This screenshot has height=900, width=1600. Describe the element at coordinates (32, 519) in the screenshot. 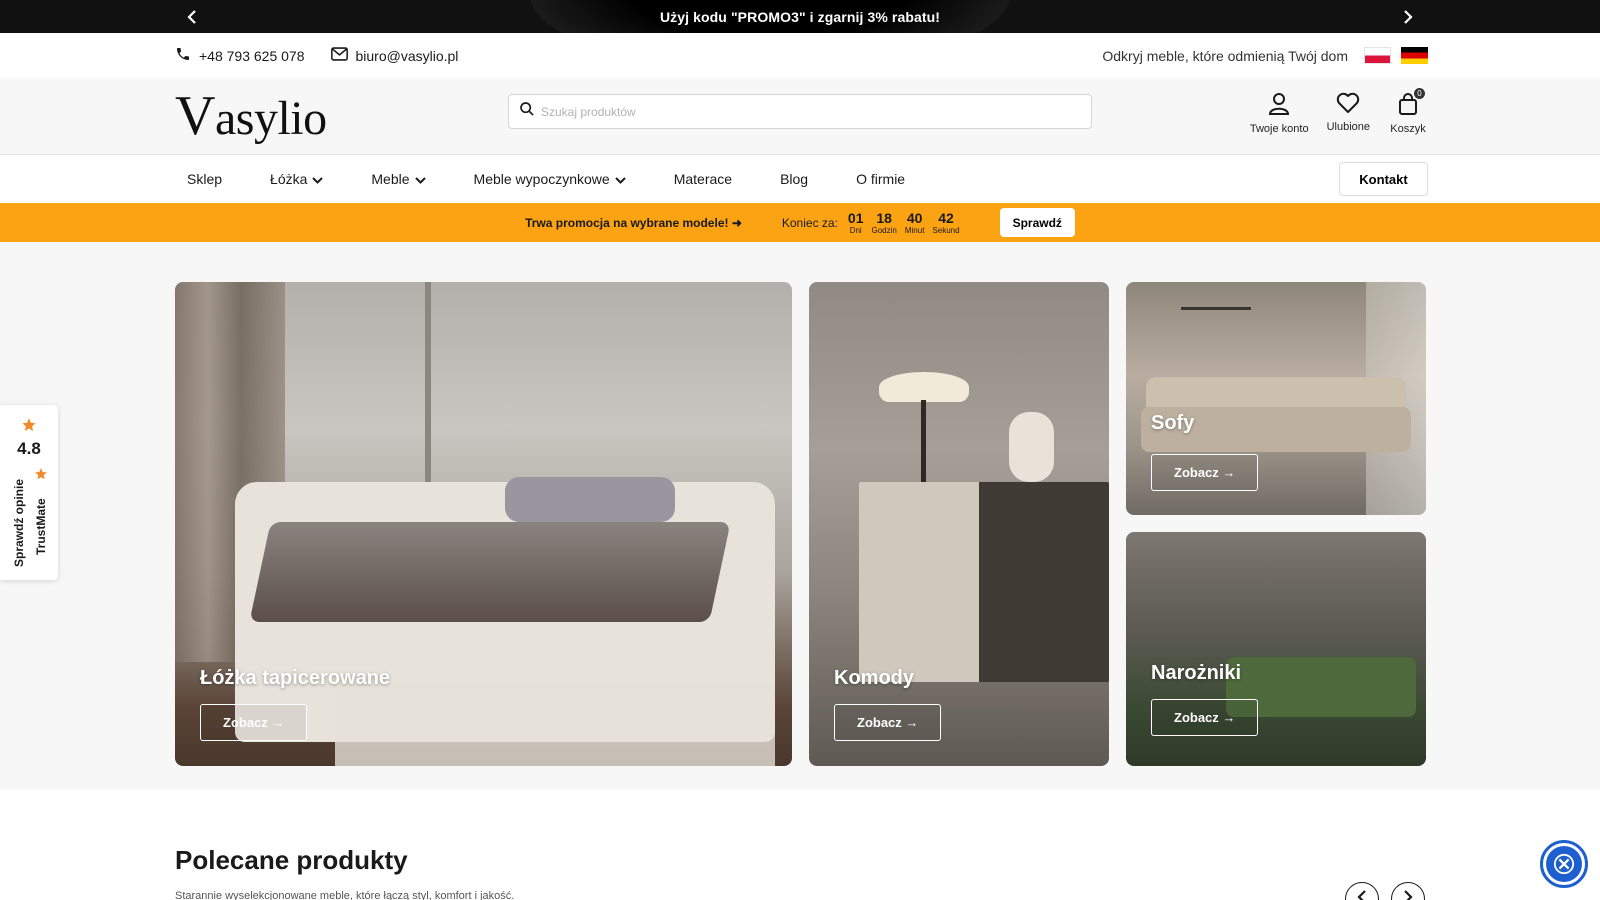

I see `trustmate-vertical-text: Sprawdź opinie TrustMate` at that location.